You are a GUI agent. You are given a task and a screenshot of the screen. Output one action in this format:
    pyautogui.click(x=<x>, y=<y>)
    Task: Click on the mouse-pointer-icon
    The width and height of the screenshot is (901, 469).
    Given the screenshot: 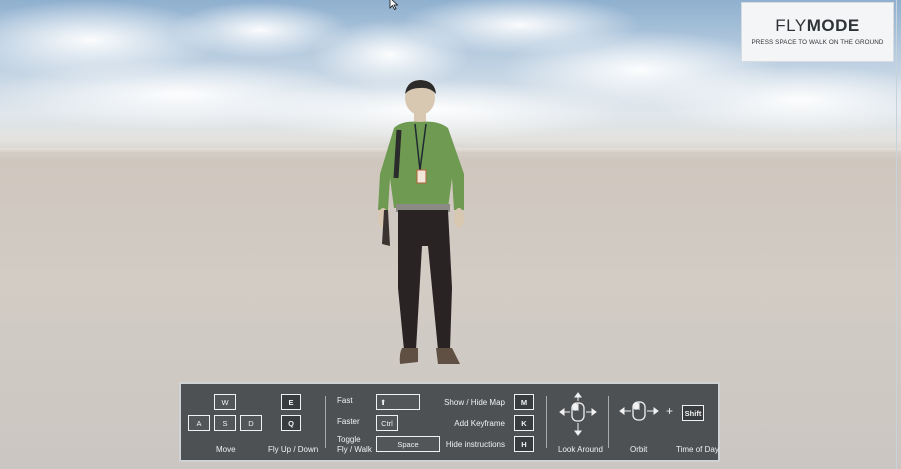 What is the action you would take?
    pyautogui.click(x=394, y=5)
    